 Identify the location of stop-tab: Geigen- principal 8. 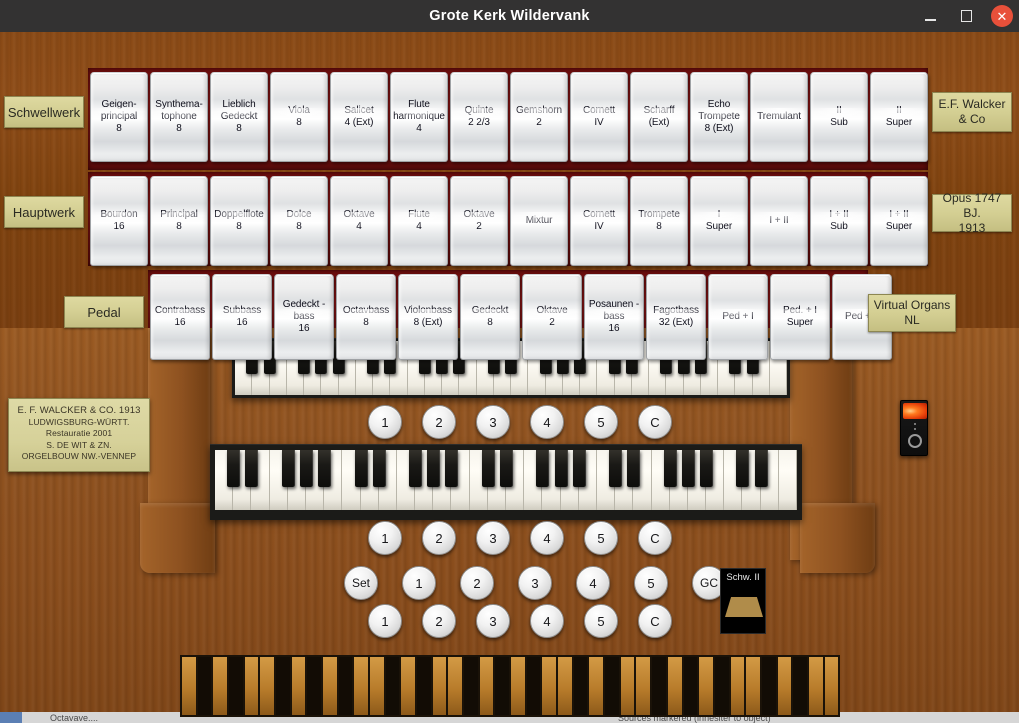
(119, 117).